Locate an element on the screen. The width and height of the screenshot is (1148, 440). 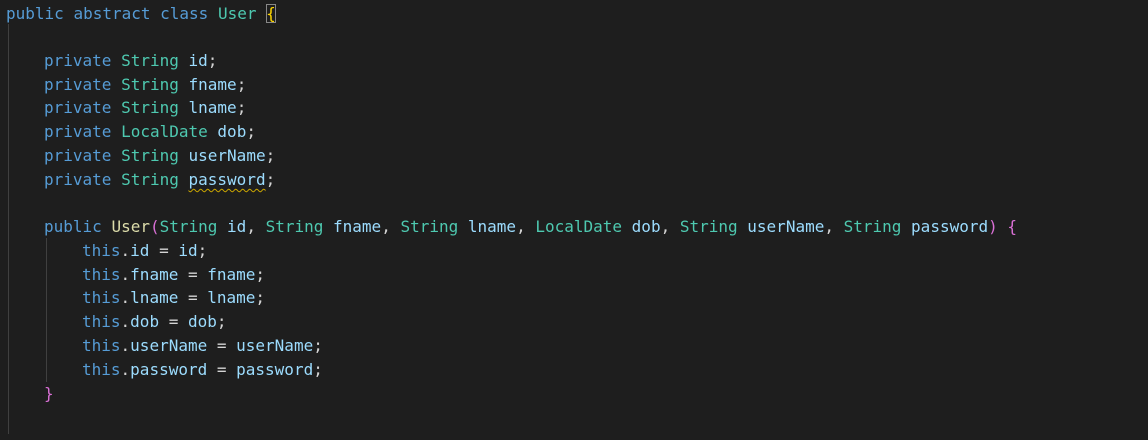
assigned-field: password is located at coordinates (169, 369).